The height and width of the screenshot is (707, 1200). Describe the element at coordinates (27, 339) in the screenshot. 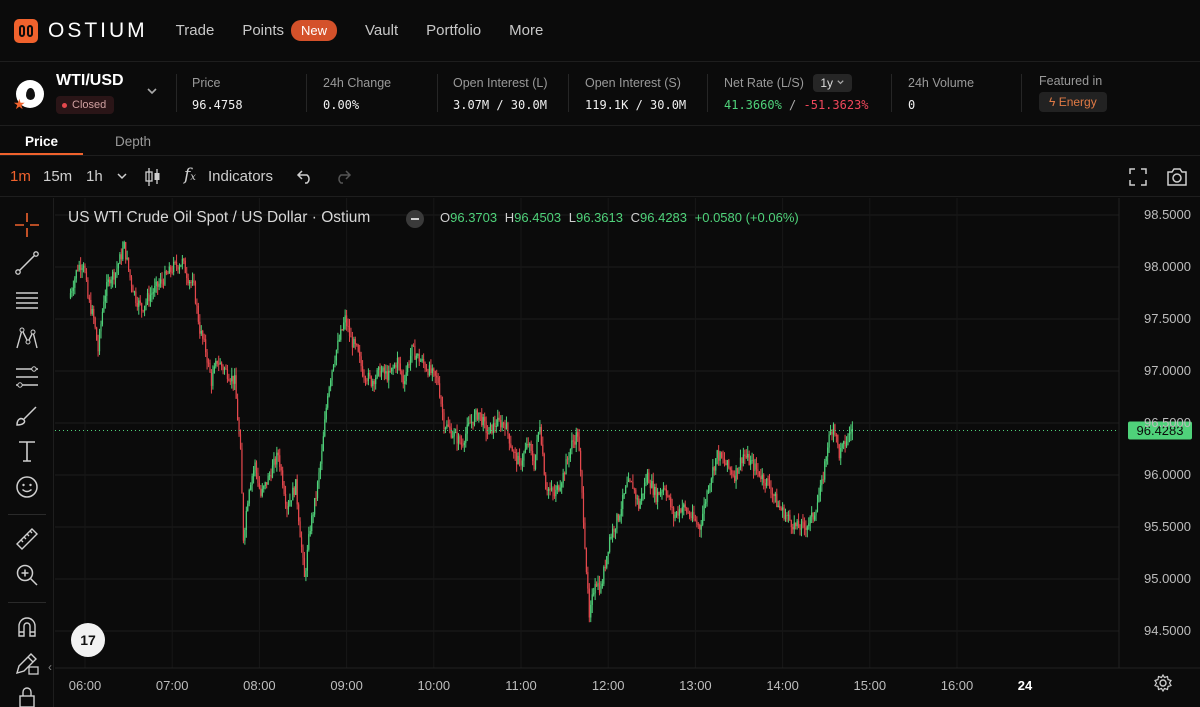

I see `pattern-tool-icon` at that location.